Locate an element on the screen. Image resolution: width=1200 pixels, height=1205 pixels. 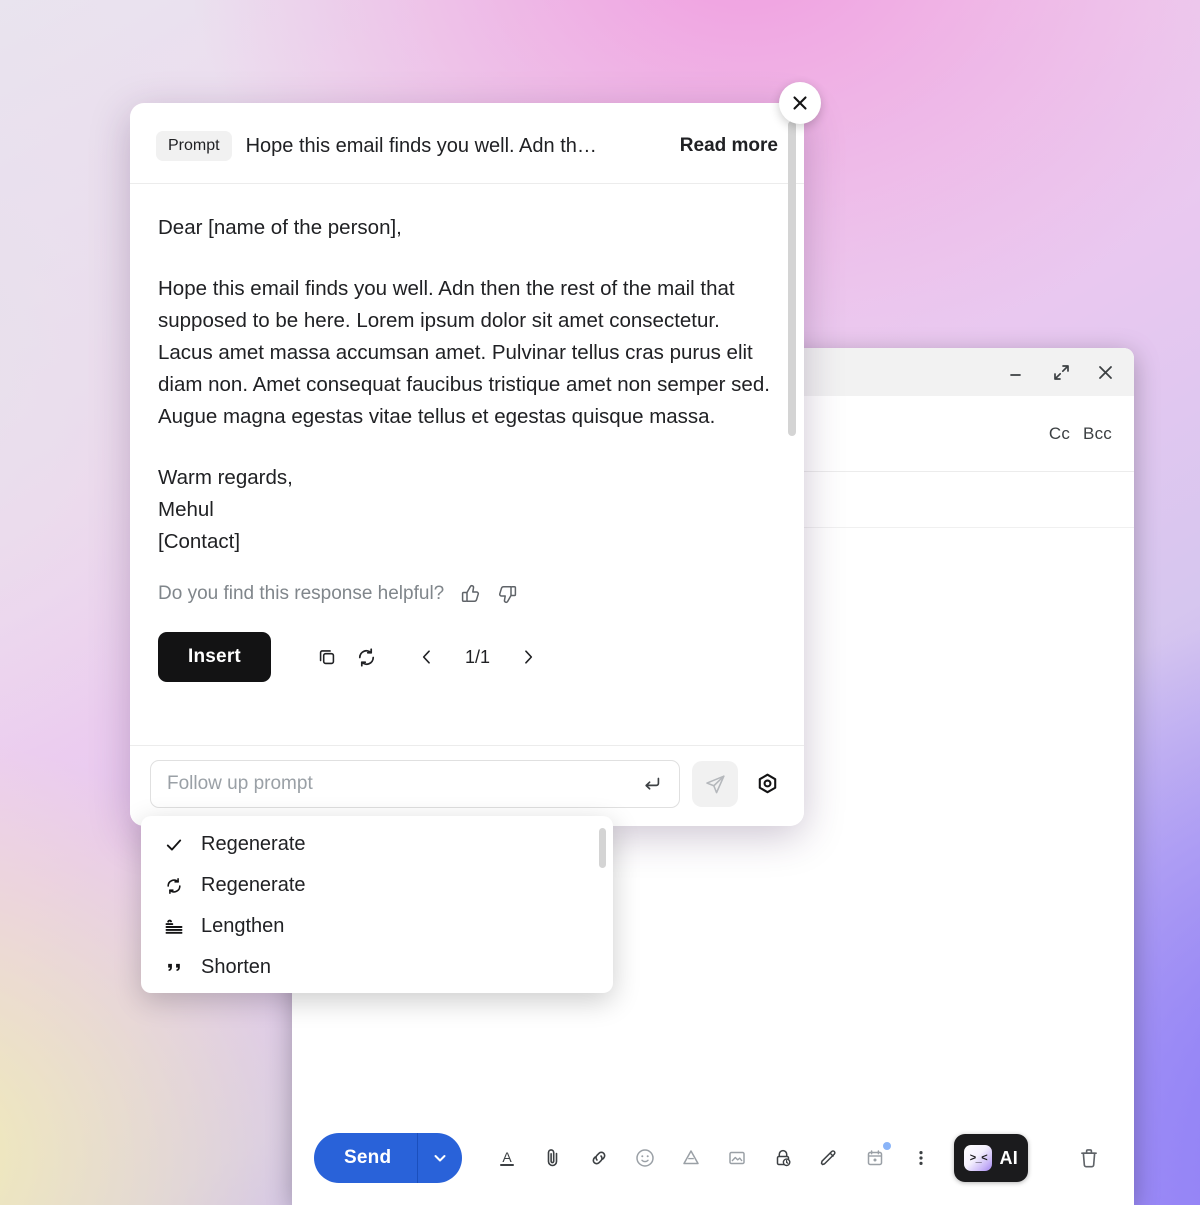
ai-actions-row: Insert 1/1 is located at coordinates (468, 657).